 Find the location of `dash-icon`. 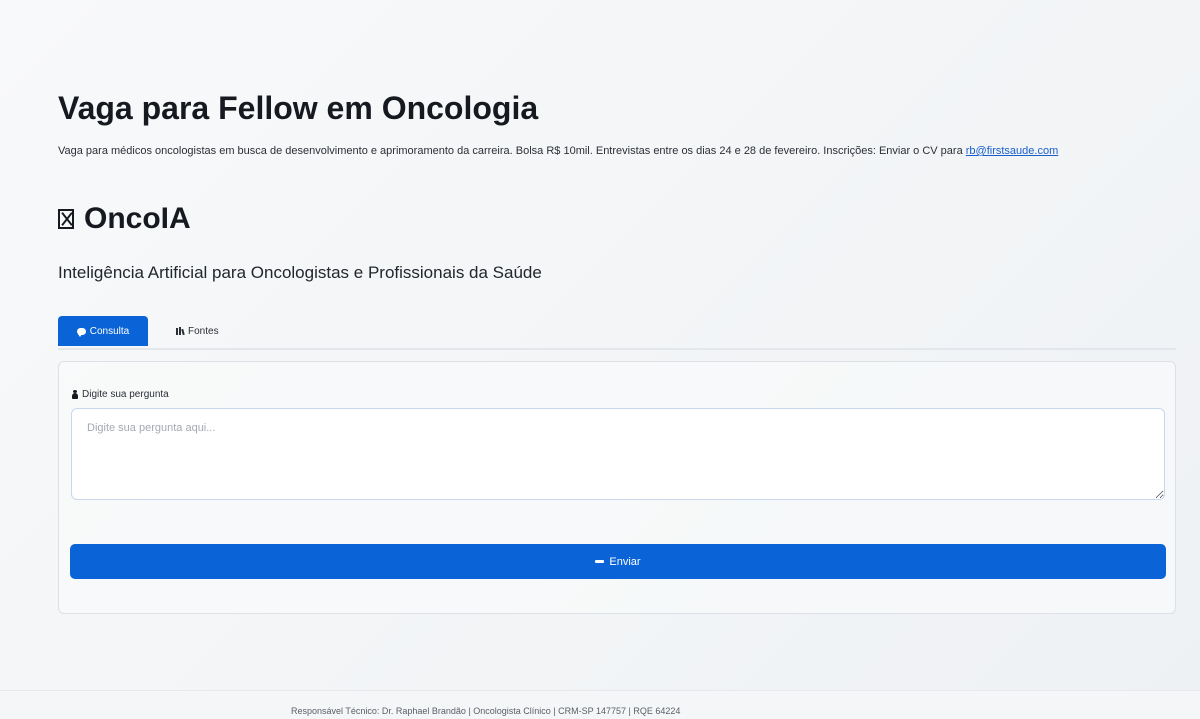

dash-icon is located at coordinates (600, 561).